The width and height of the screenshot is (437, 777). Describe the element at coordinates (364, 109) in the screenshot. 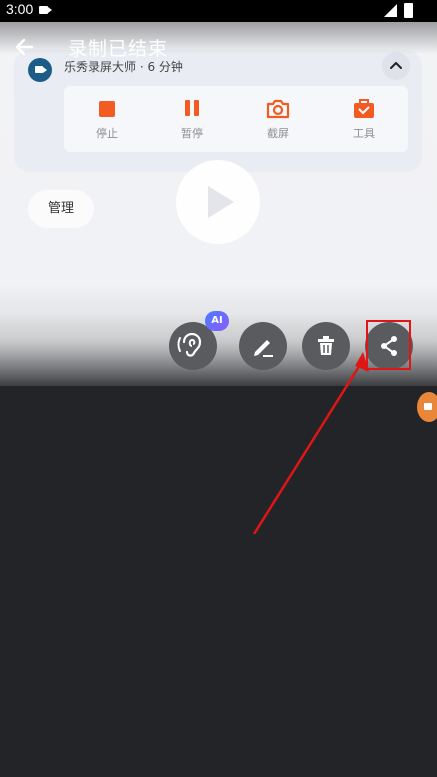

I see `toolbox-icon` at that location.